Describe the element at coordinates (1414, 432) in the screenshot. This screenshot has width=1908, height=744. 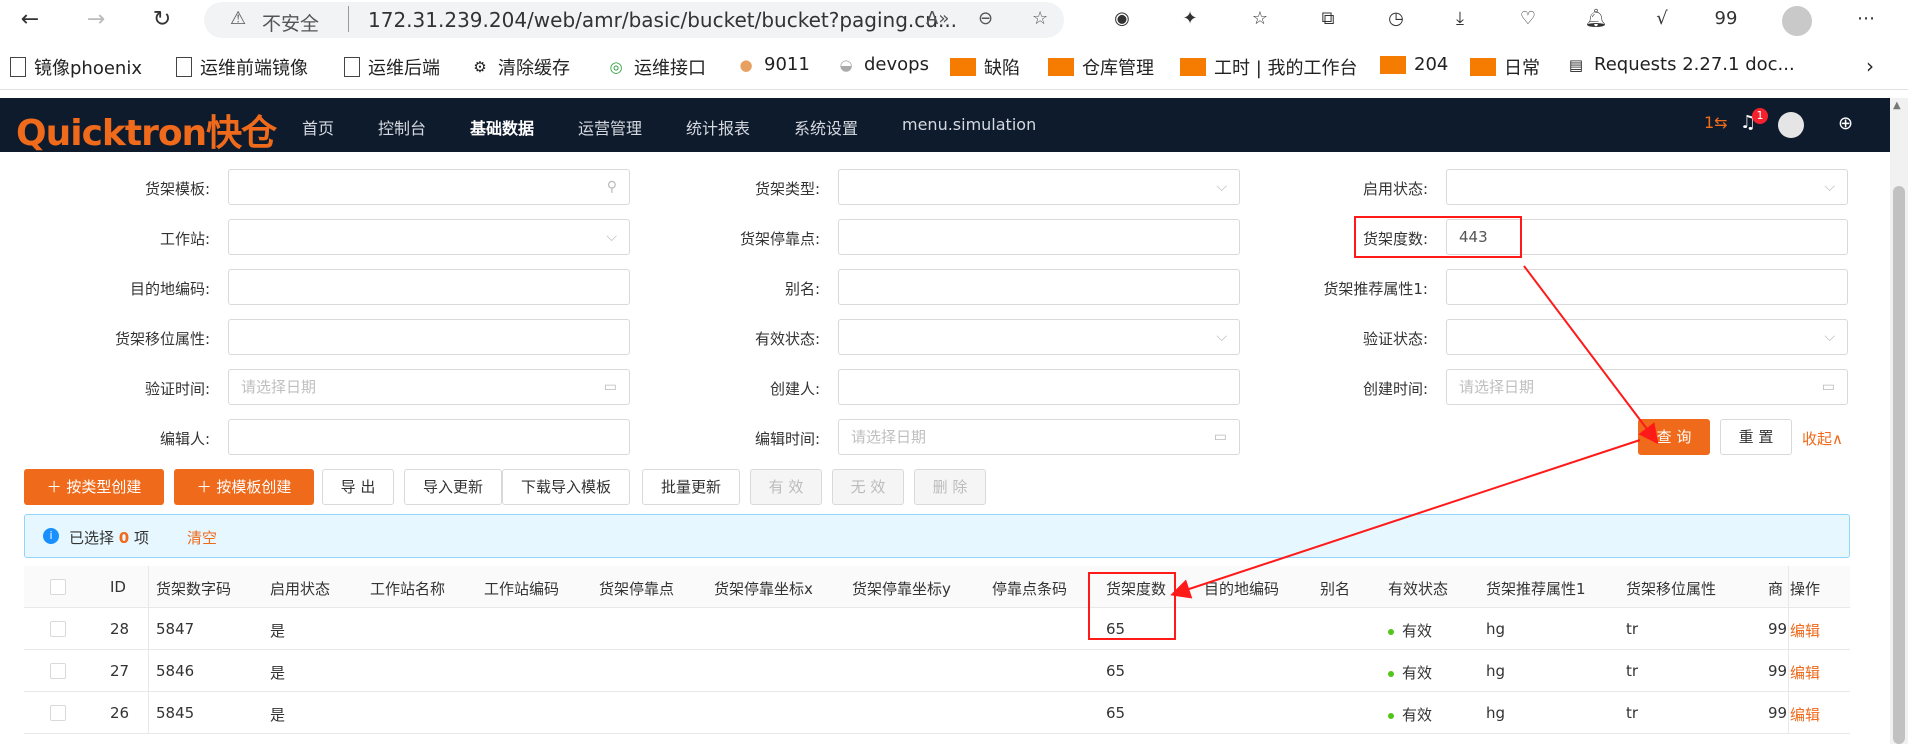
I see `annotation-arrows` at that location.